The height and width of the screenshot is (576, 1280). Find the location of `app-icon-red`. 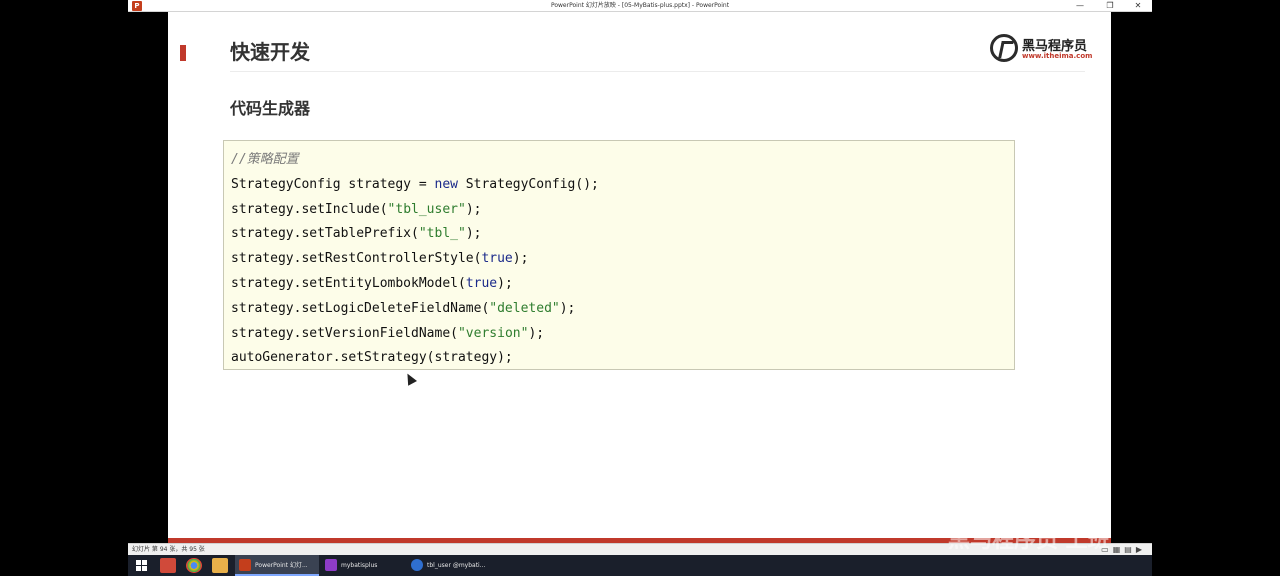

app-icon-red is located at coordinates (168, 565).